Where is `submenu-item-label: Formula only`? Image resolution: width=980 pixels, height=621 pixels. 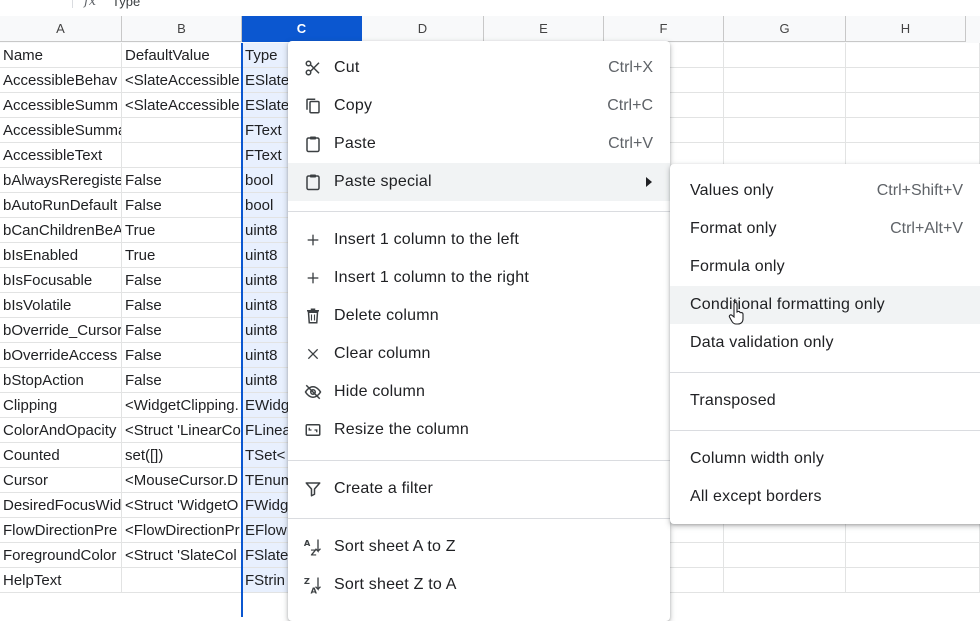 submenu-item-label: Formula only is located at coordinates (737, 266).